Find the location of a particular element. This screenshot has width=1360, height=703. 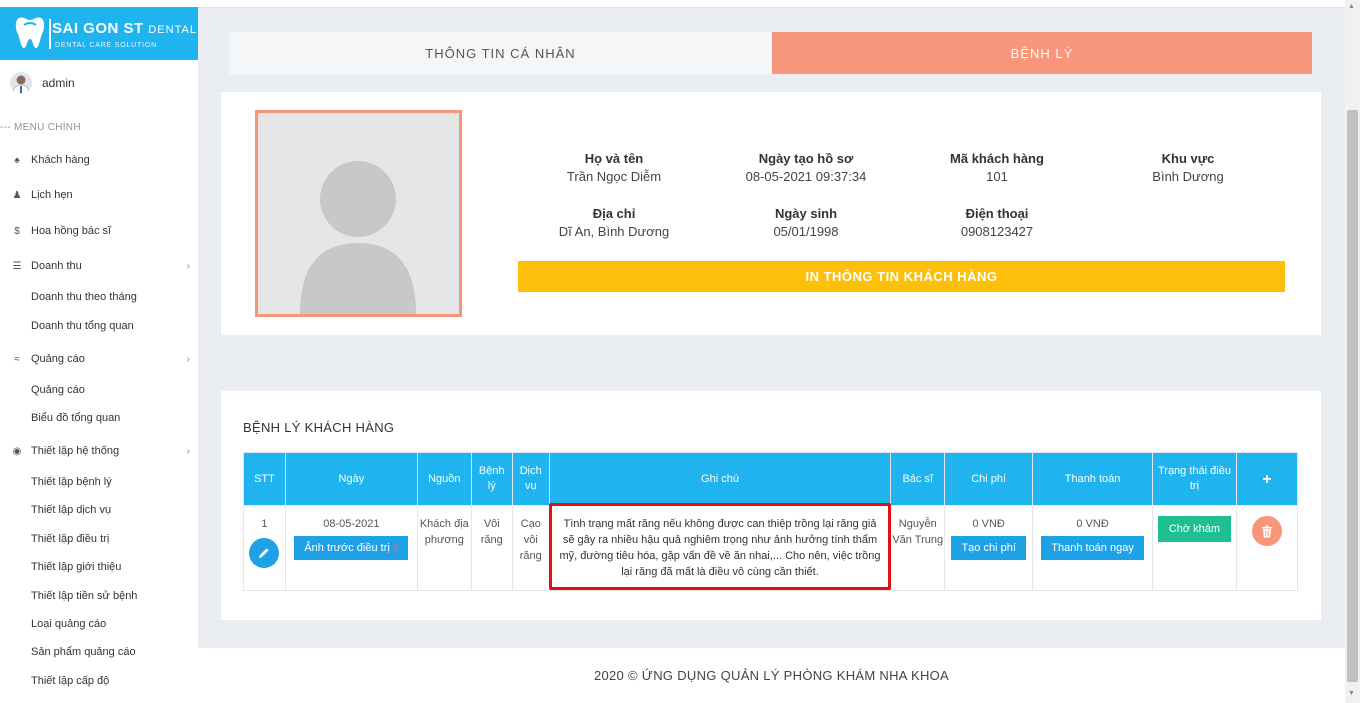

edit-button is located at coordinates (264, 553).